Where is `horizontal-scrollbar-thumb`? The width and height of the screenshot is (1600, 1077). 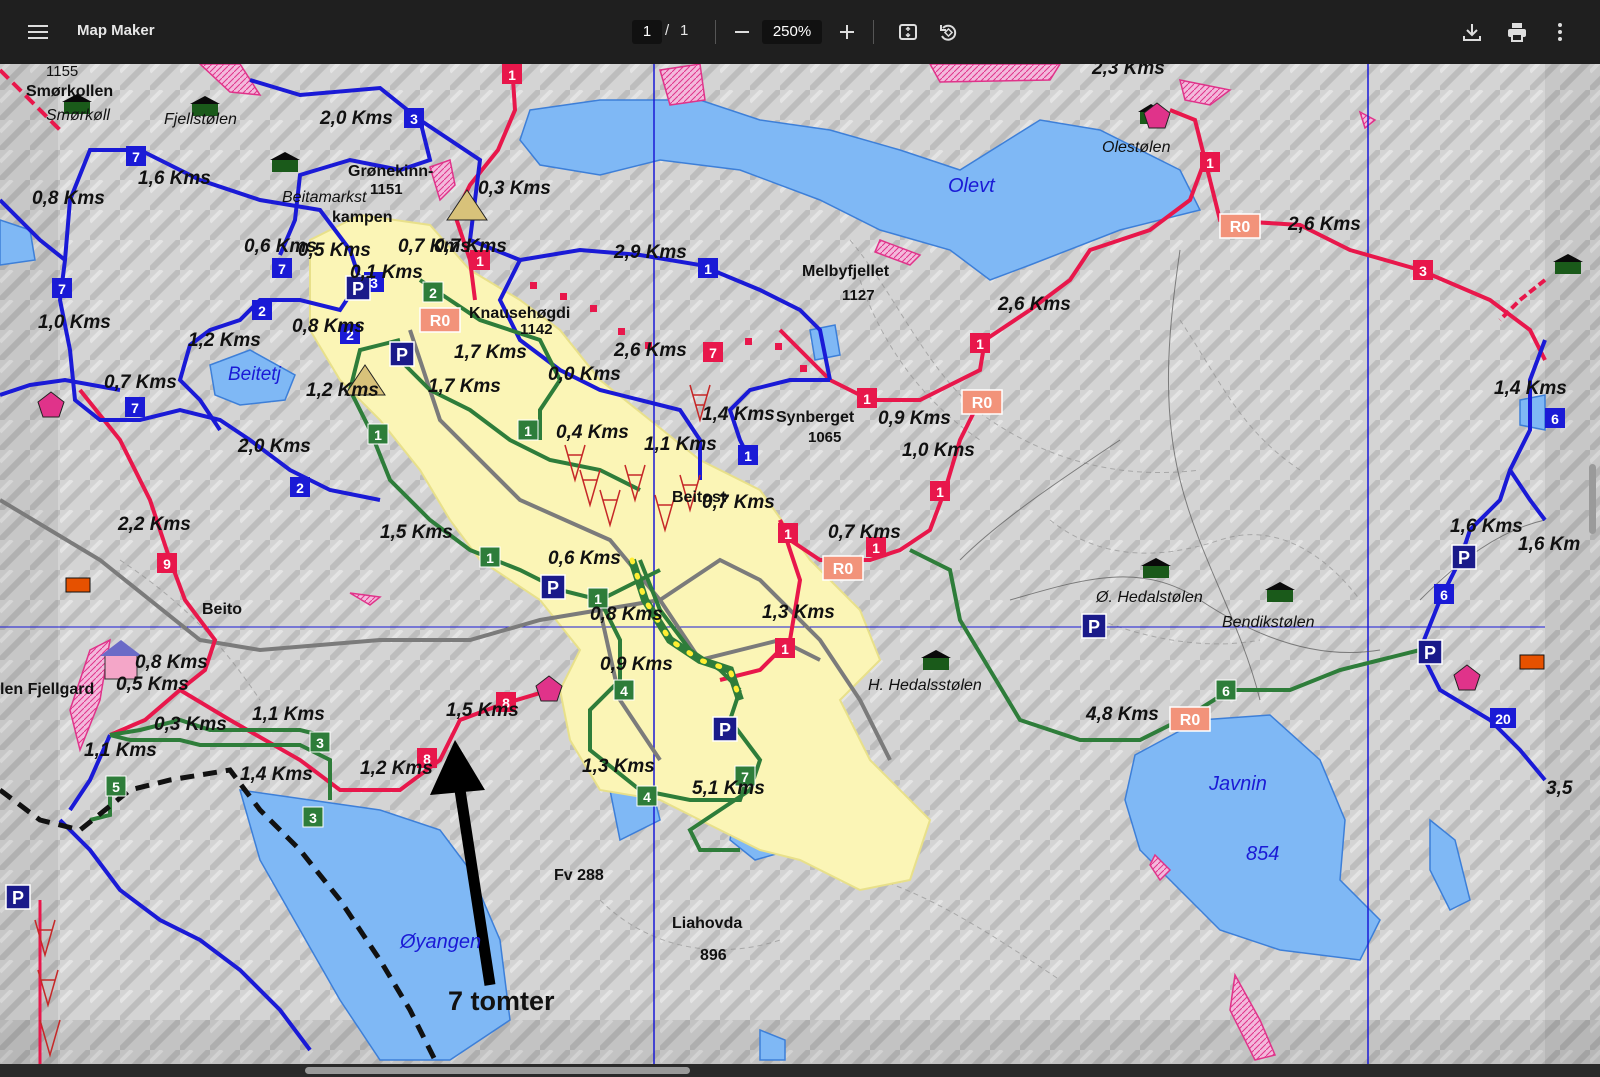 horizontal-scrollbar-thumb is located at coordinates (497, 1070).